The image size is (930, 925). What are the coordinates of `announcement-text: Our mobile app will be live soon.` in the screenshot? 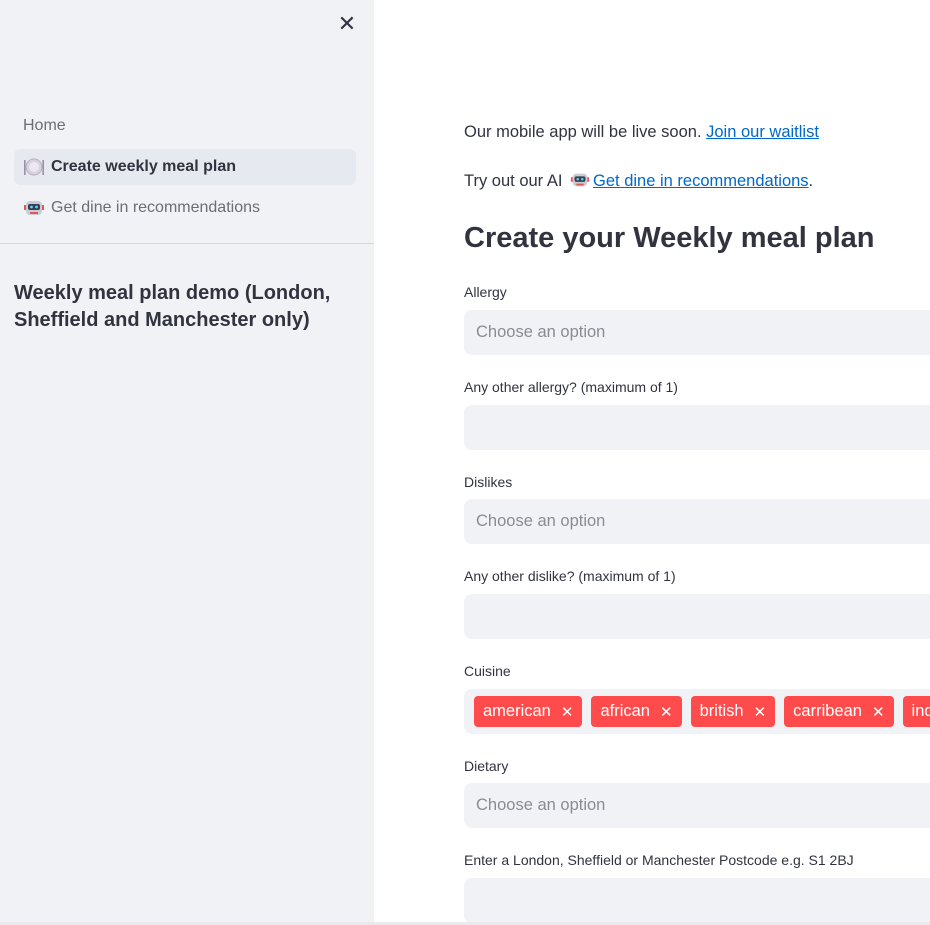 It's located at (585, 132).